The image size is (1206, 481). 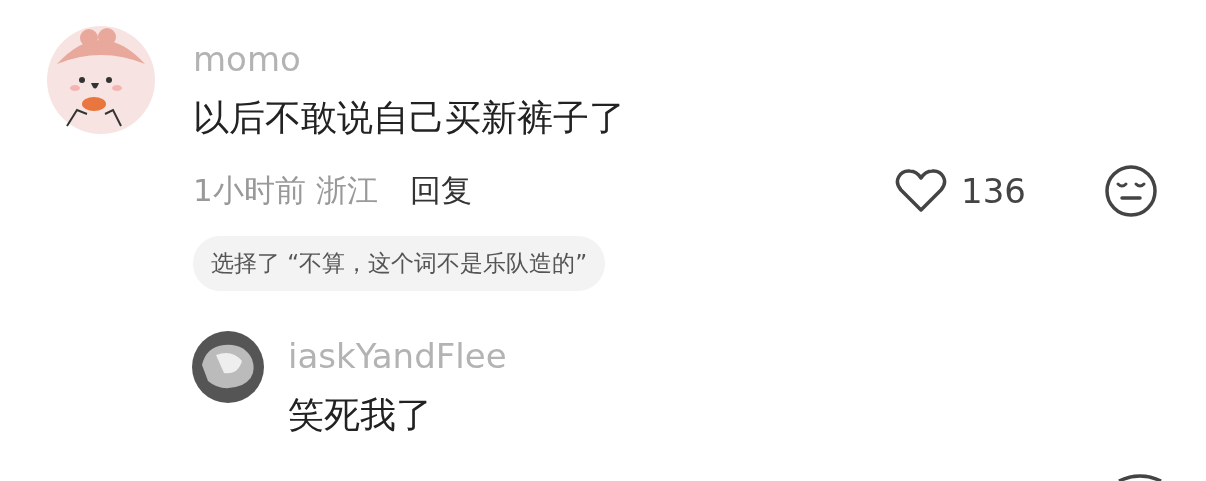 I want to click on time-location: 1小时前 浙江, so click(x=285, y=190).